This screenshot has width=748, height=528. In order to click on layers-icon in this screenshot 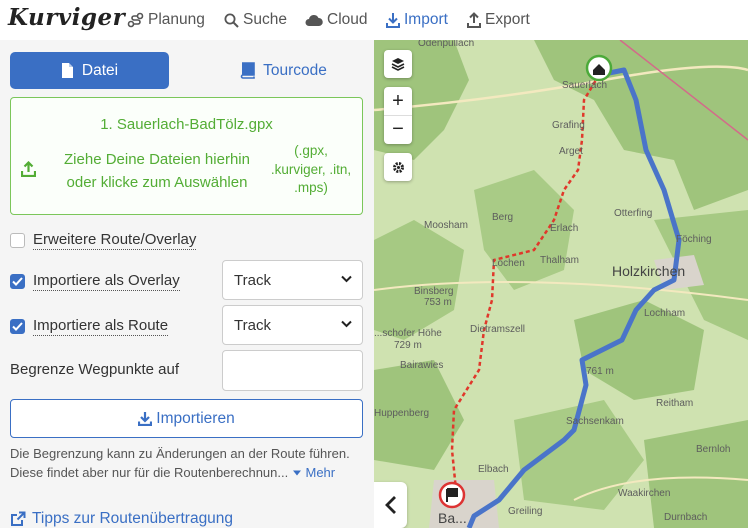, I will do `click(398, 64)`.